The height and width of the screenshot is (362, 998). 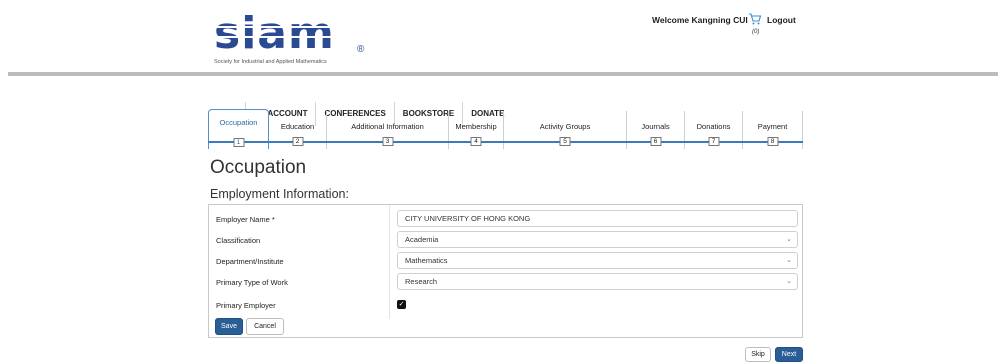 I want to click on form-row-primary-employer: Primary Employer ✓, so click(x=505, y=305).